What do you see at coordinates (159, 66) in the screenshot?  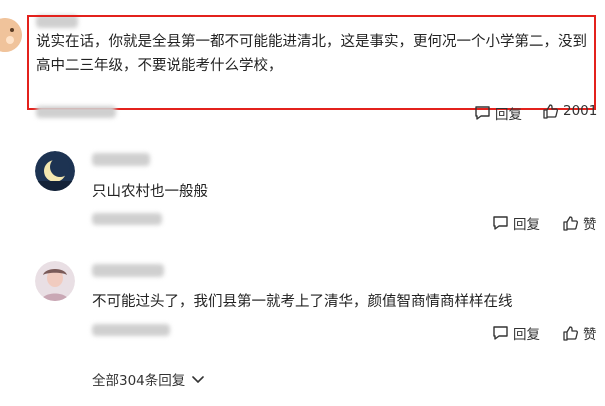 I see `comment-line-2: 高中二三年级，不要说能考什么学校，` at bounding box center [159, 66].